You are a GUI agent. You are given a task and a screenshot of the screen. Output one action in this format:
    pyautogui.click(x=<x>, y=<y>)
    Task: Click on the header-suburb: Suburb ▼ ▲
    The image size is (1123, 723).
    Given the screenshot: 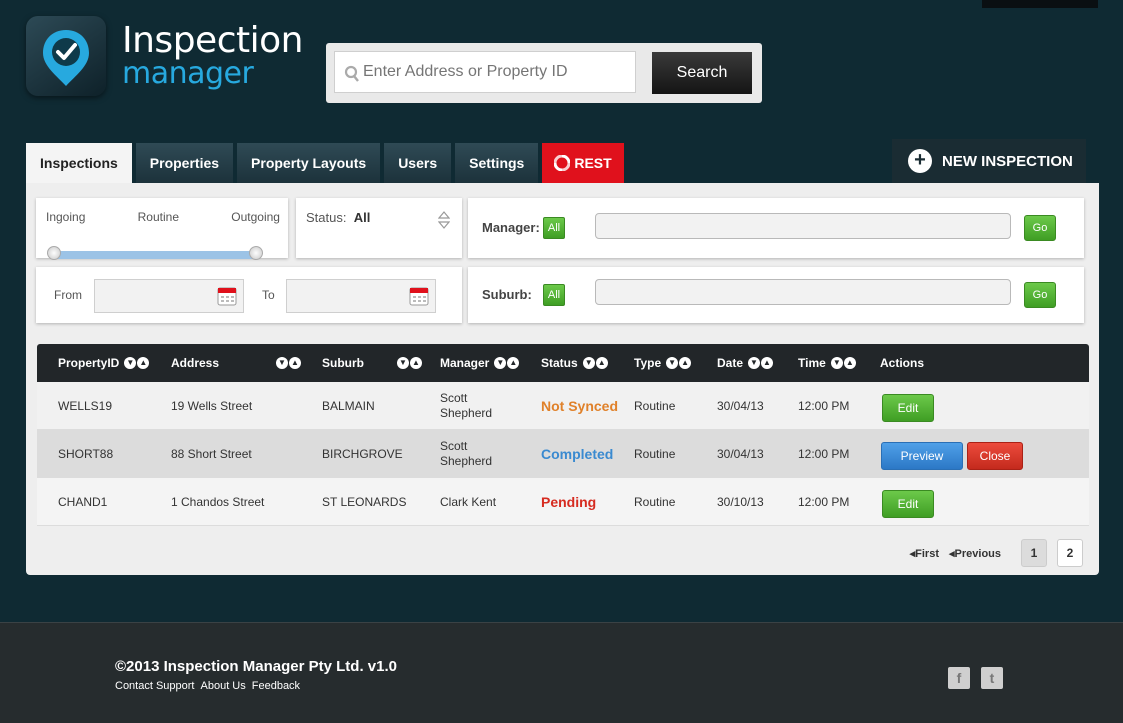 What is the action you would take?
    pyautogui.click(x=372, y=363)
    